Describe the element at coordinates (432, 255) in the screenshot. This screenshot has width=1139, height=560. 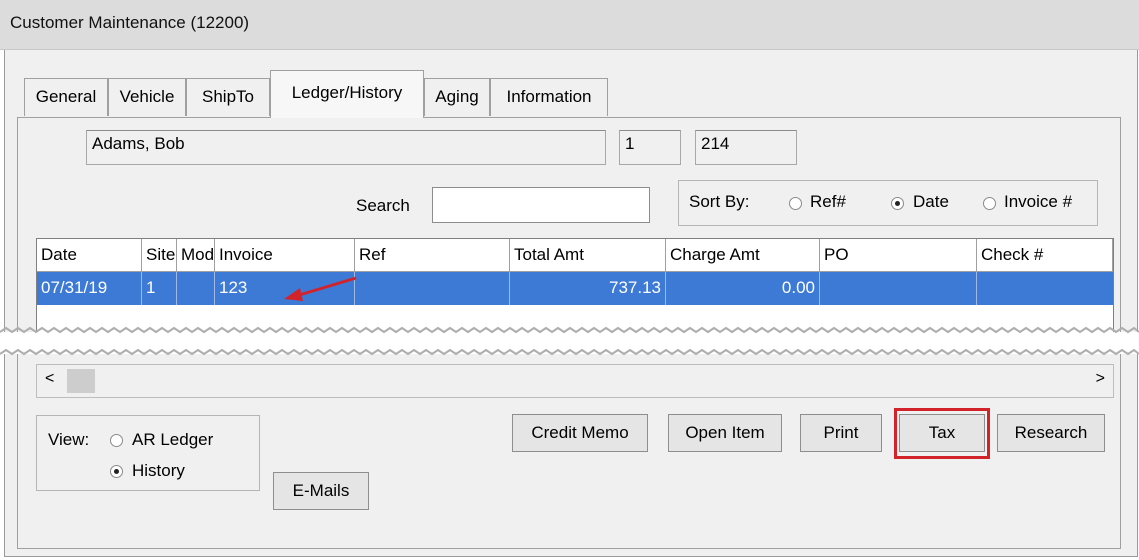
I see `column-header-ref: Ref` at that location.